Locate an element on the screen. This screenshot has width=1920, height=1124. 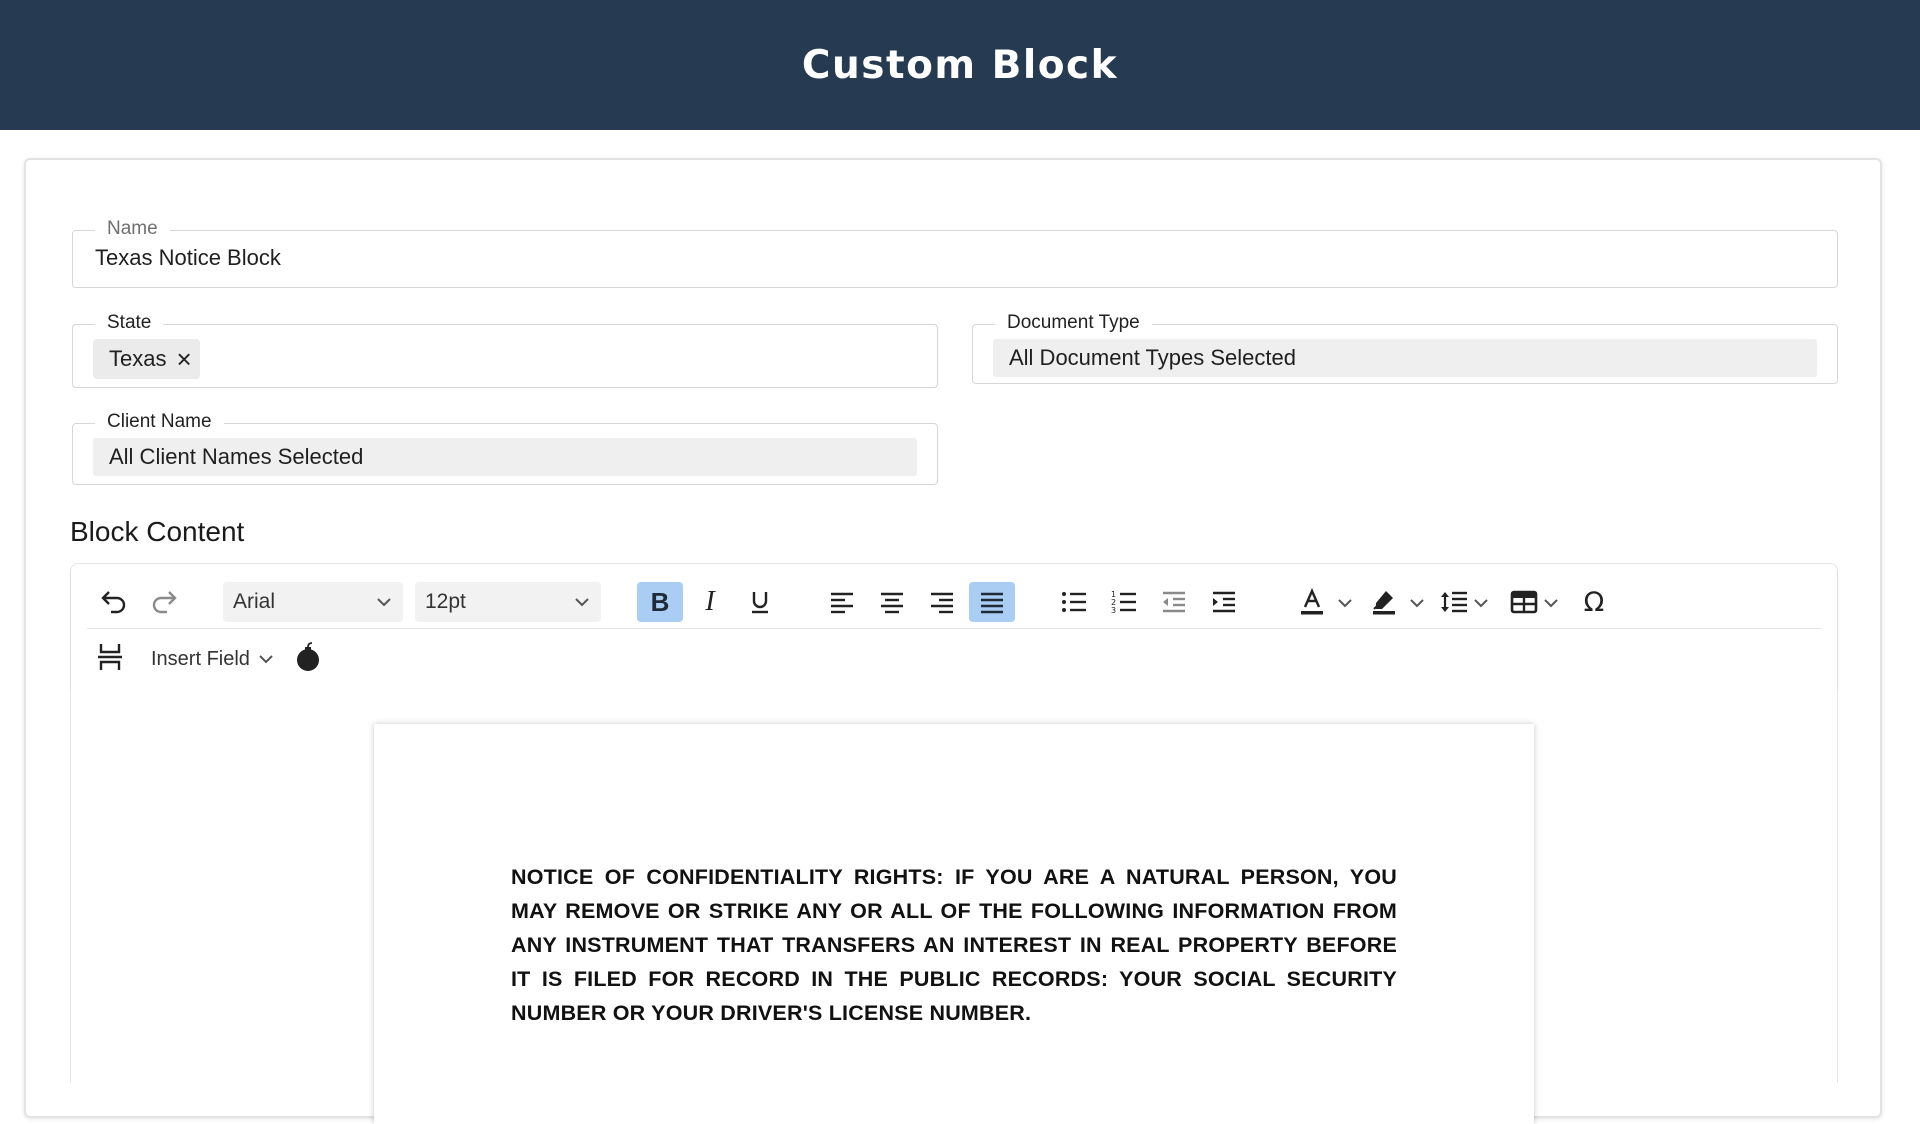
underline-icon is located at coordinates (760, 602).